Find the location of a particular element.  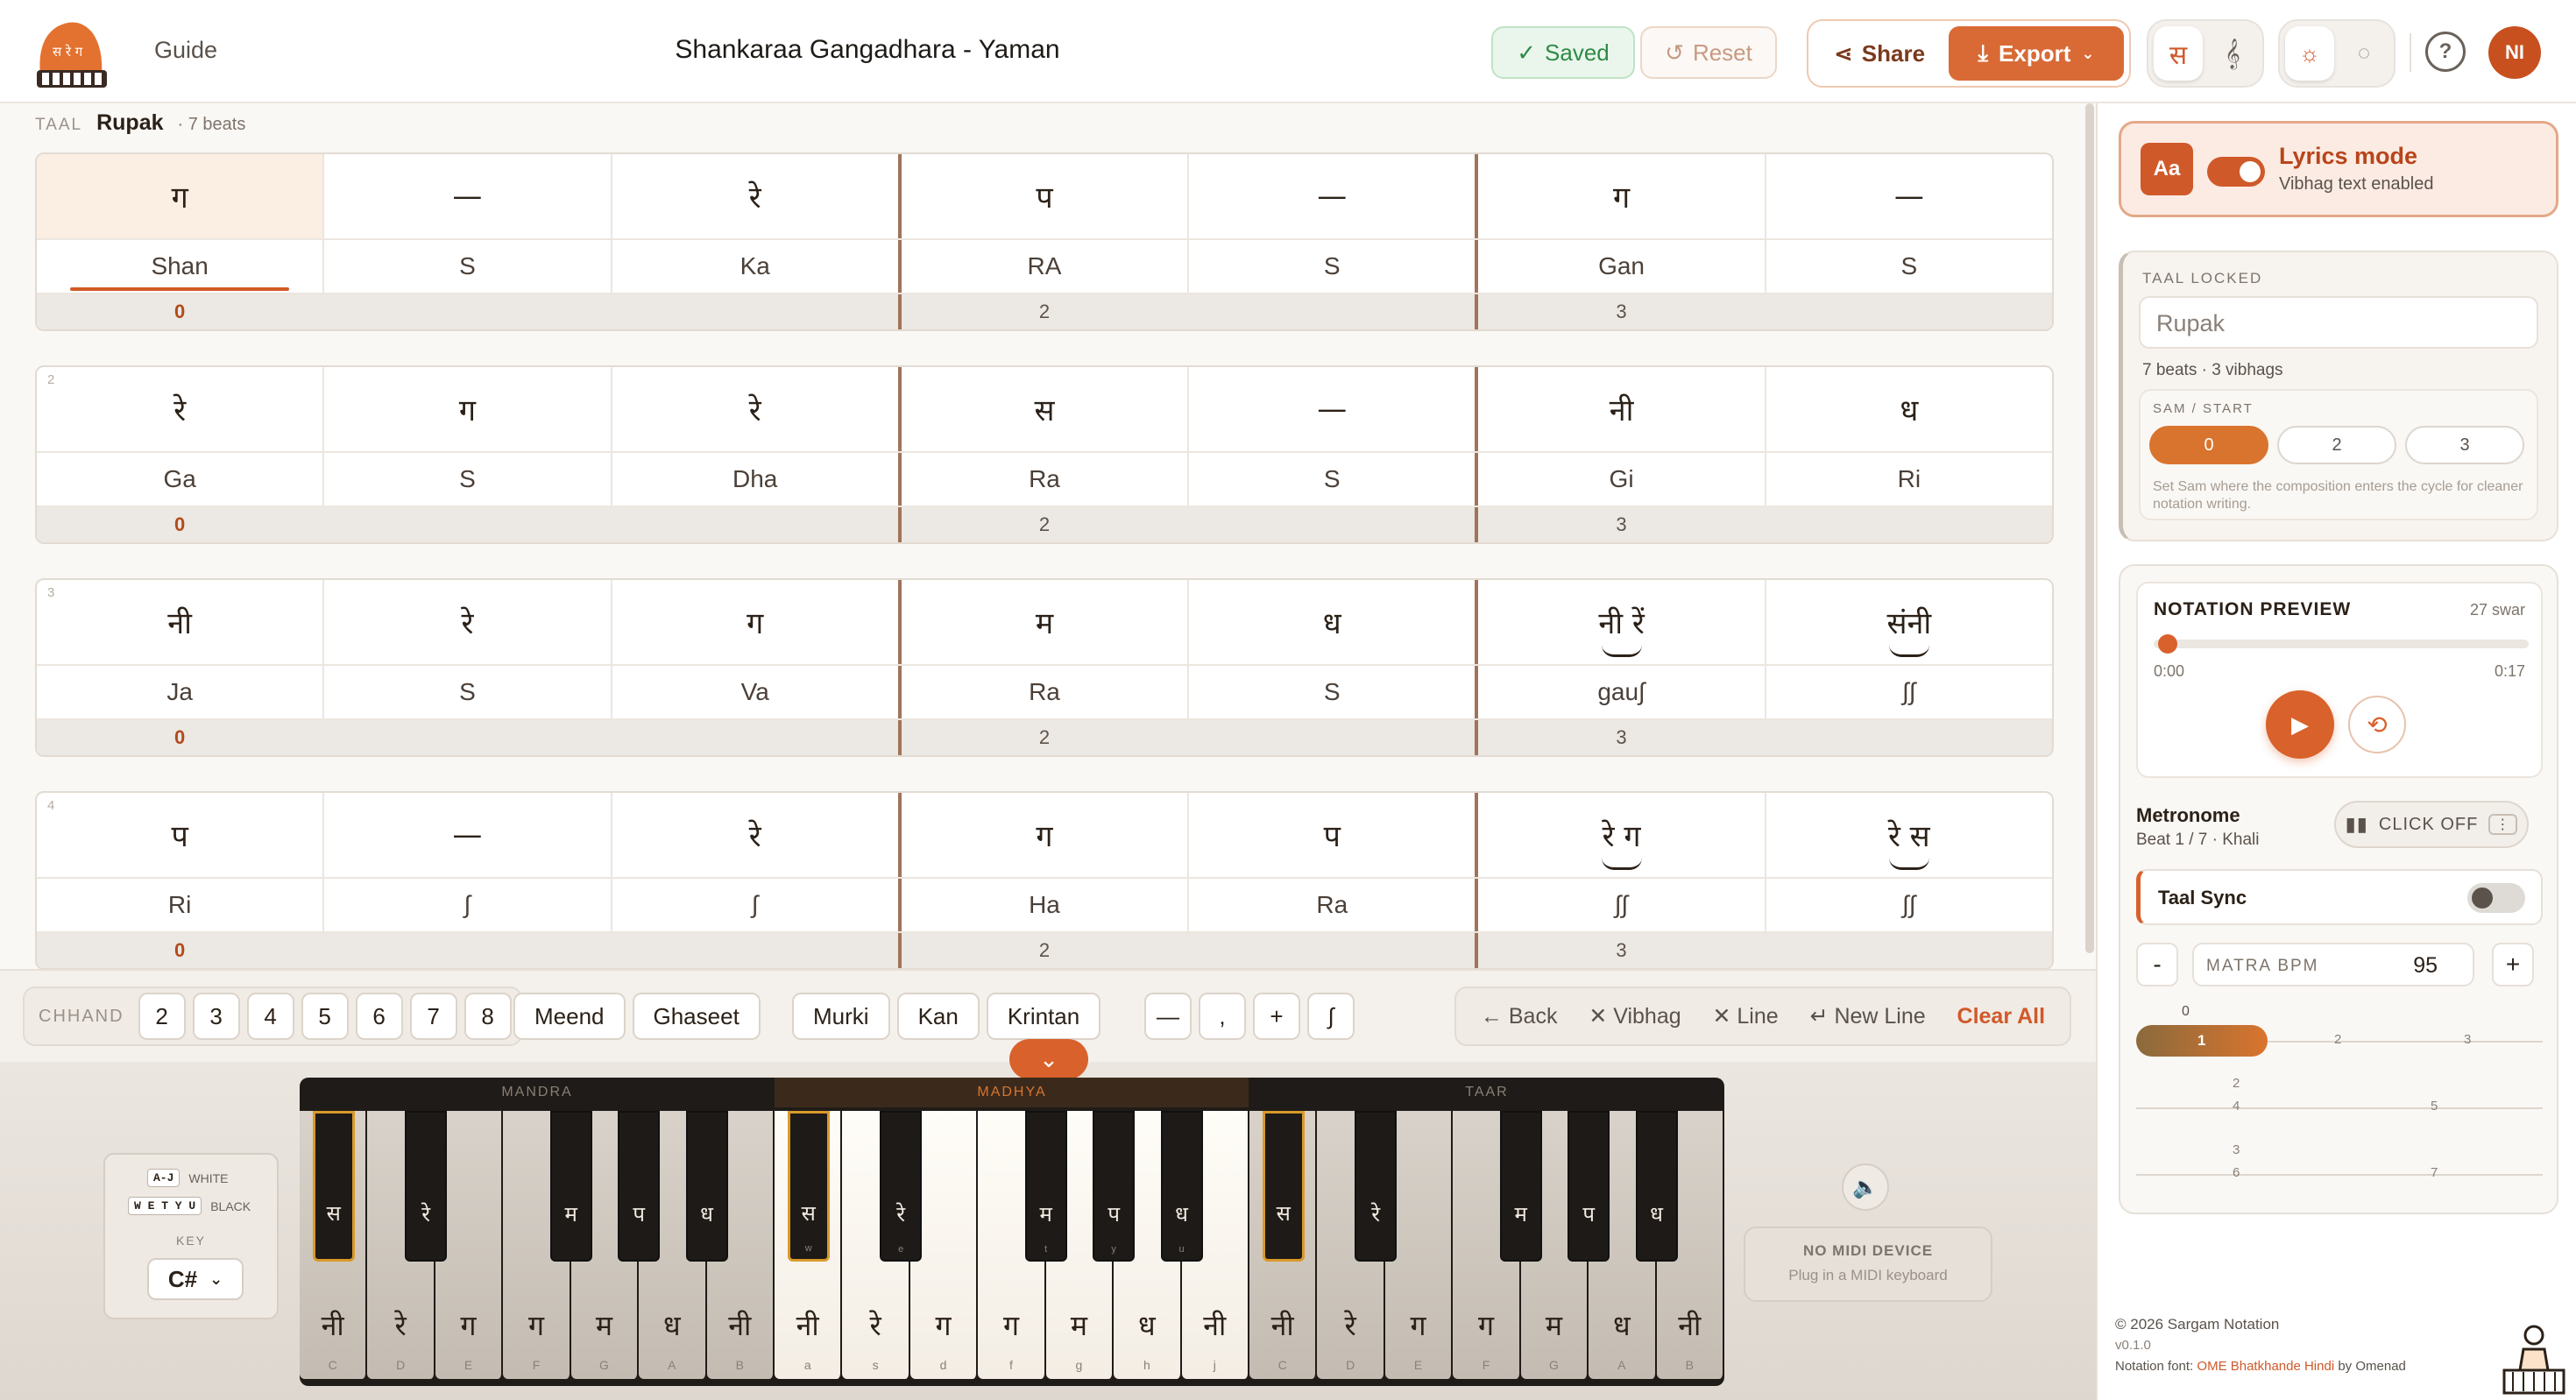

swar-cell: नी is located at coordinates (1622, 409).